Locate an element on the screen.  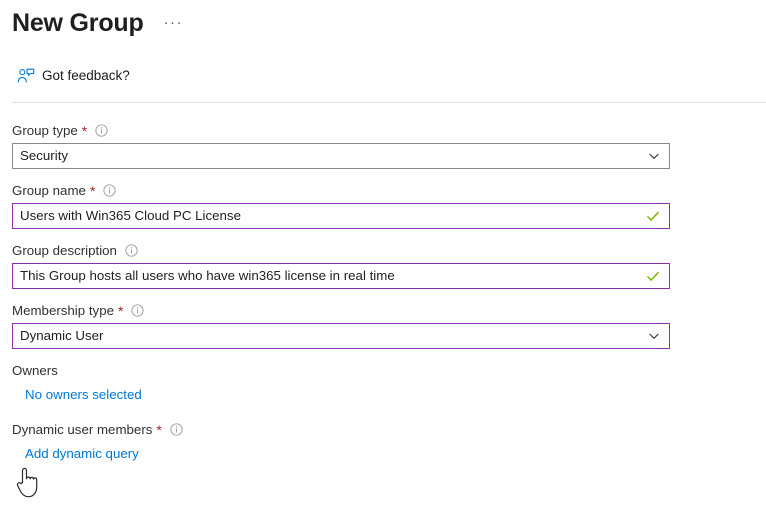
dynamic-user-members-label-text: Dynamic user members is located at coordinates (82, 429).